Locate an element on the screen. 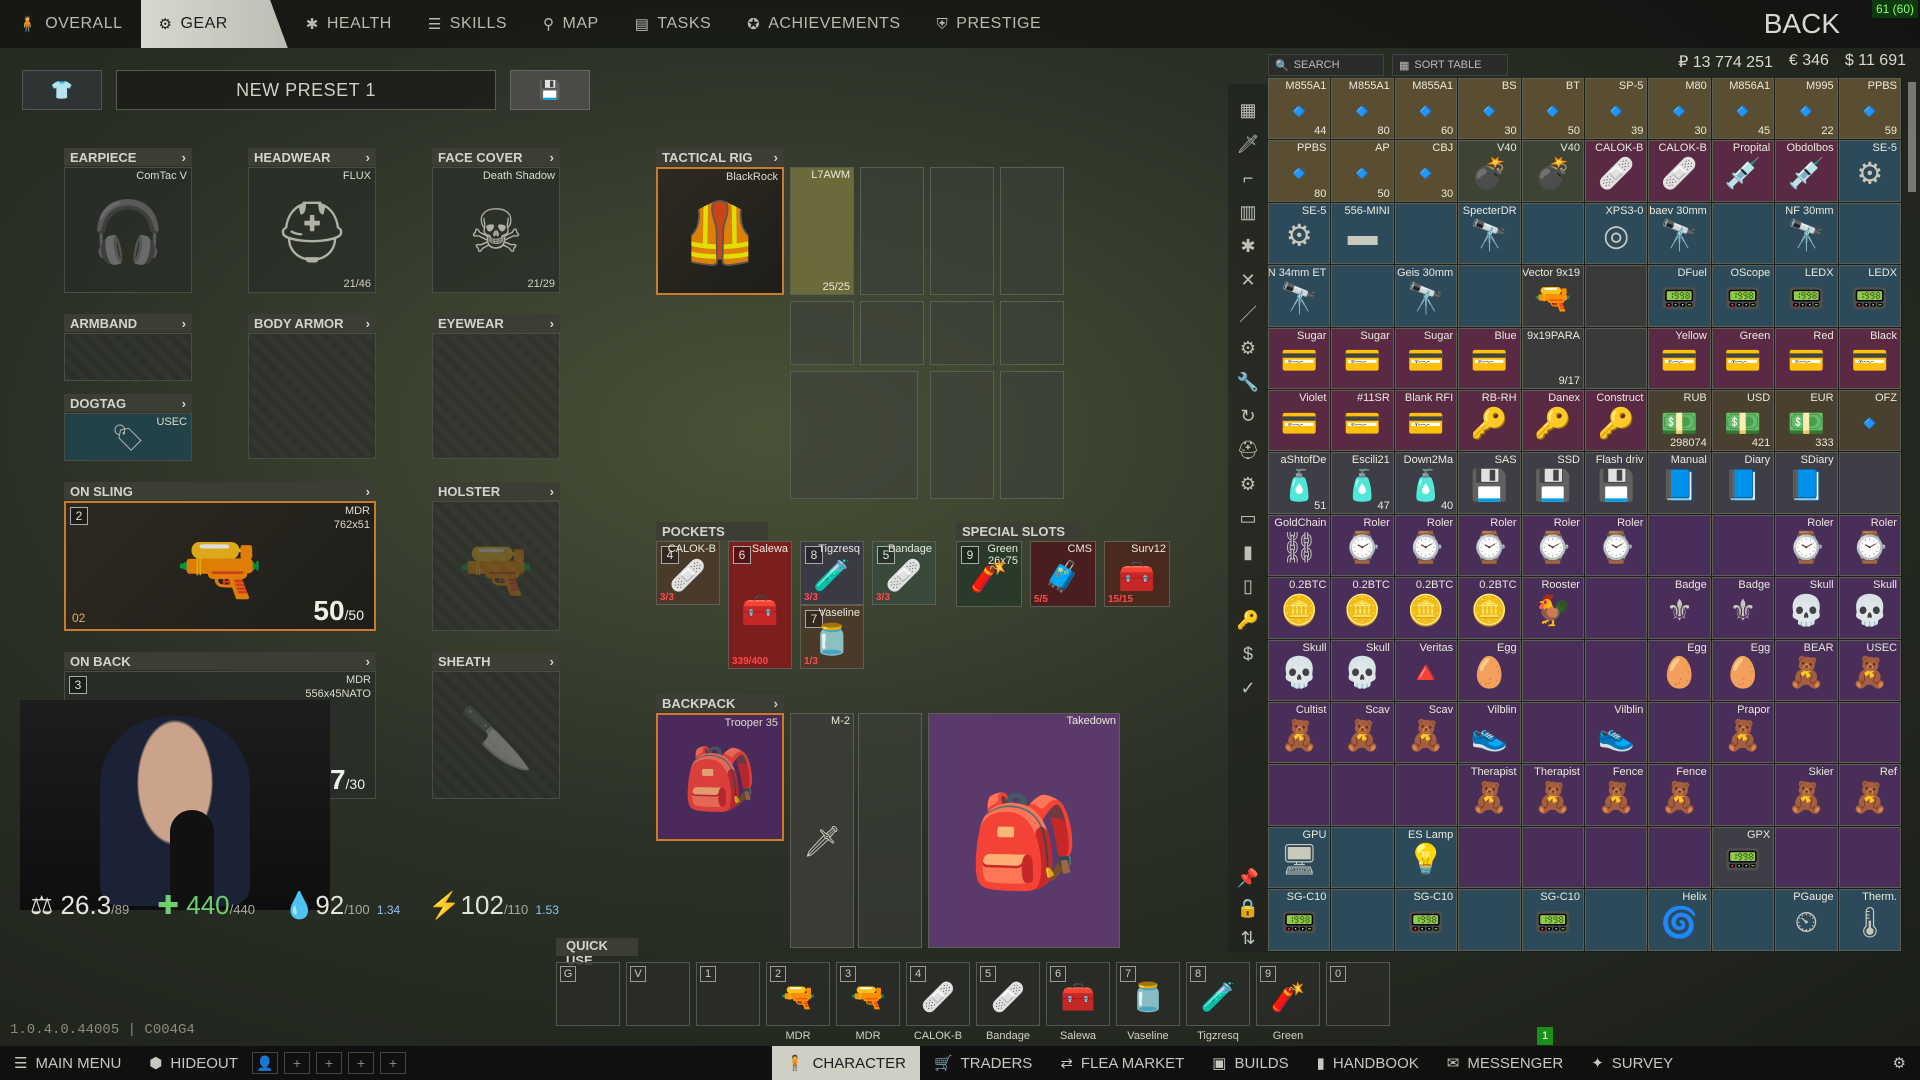 The image size is (1920, 1080). stash-item: Lobaev 30mm🔭 is located at coordinates (1679, 233).